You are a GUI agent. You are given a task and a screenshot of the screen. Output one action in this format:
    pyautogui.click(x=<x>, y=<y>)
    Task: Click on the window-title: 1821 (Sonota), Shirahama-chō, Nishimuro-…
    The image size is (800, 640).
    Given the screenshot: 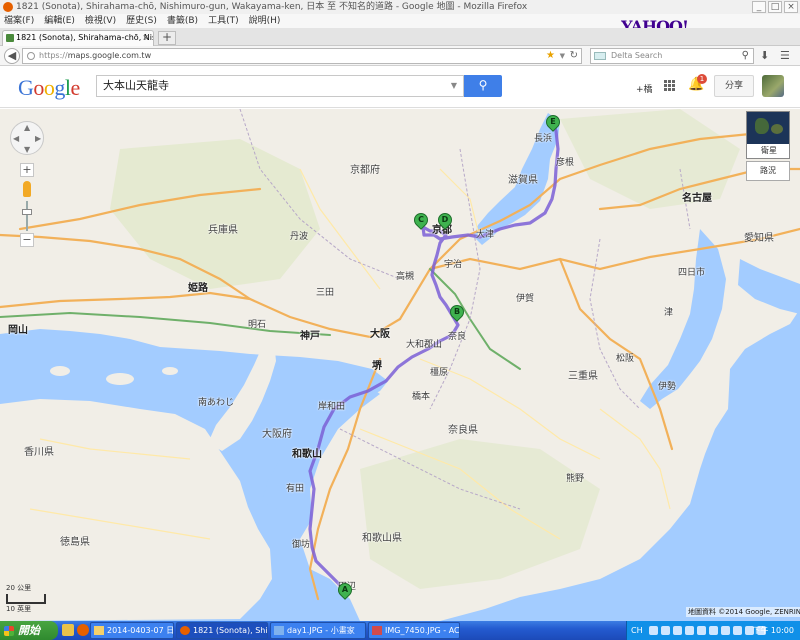 What is the action you would take?
    pyautogui.click(x=272, y=7)
    